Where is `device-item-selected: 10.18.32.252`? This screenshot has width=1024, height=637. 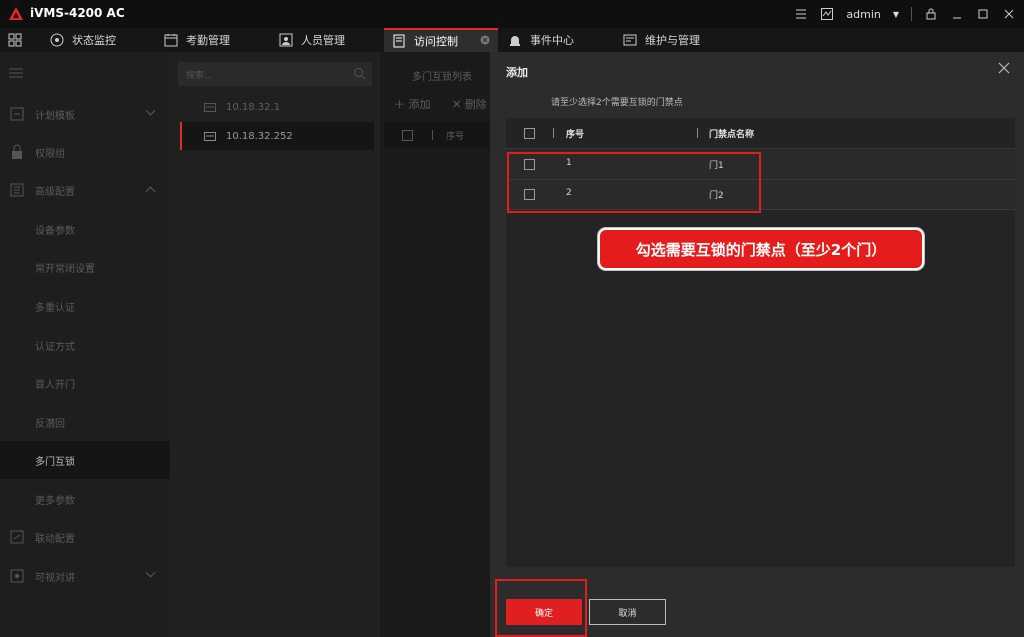
device-item-selected: 10.18.32.252 is located at coordinates (277, 136).